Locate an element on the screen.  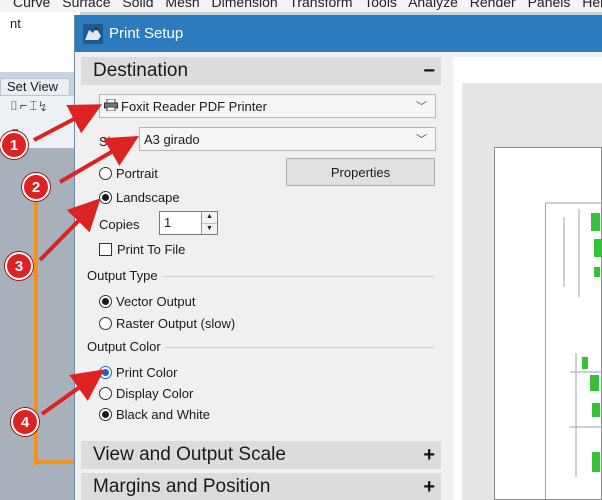
preview-drawing is located at coordinates (548, 323).